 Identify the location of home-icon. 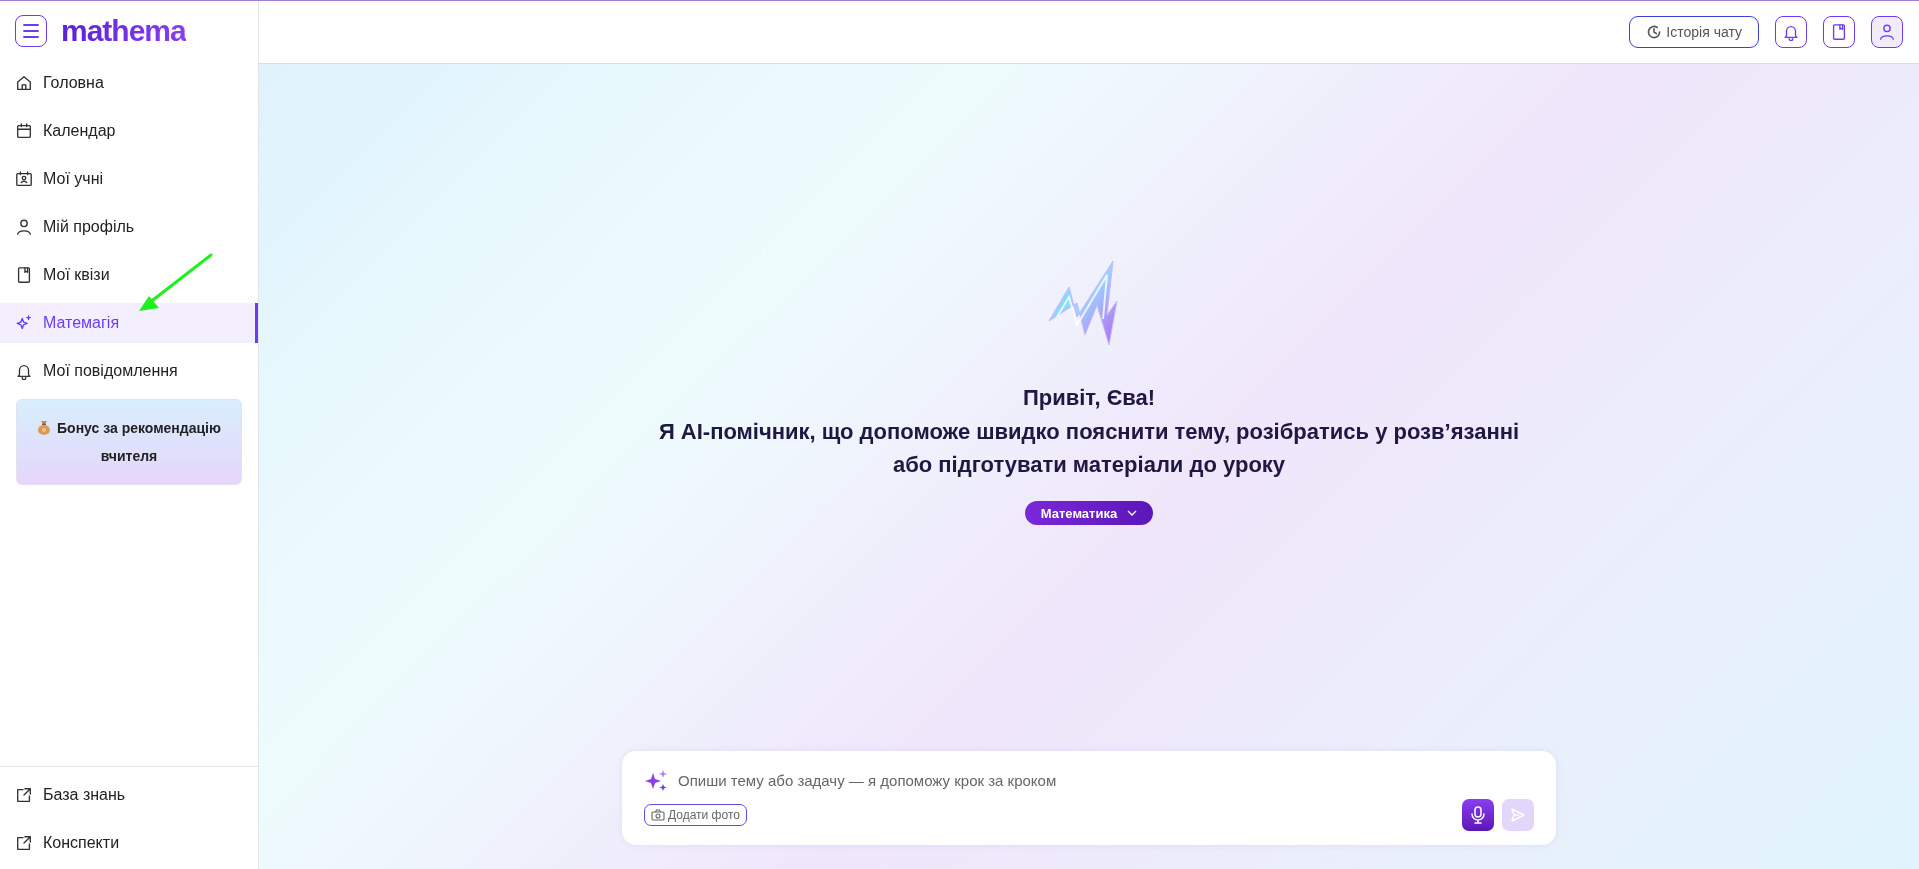
(24, 83).